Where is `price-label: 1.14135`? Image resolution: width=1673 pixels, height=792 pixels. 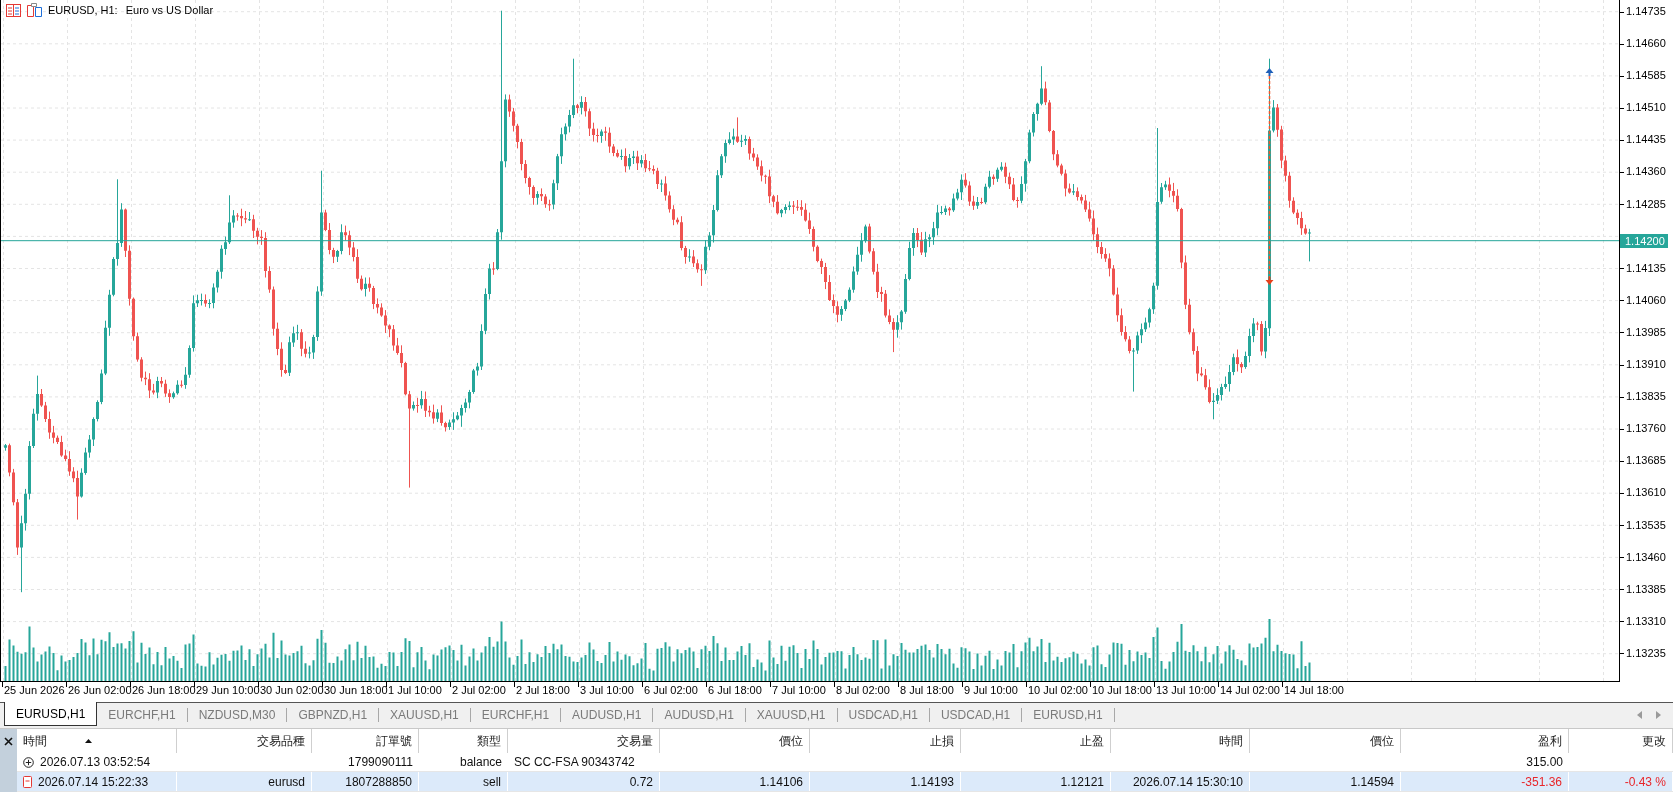
price-label: 1.14135 is located at coordinates (1646, 268).